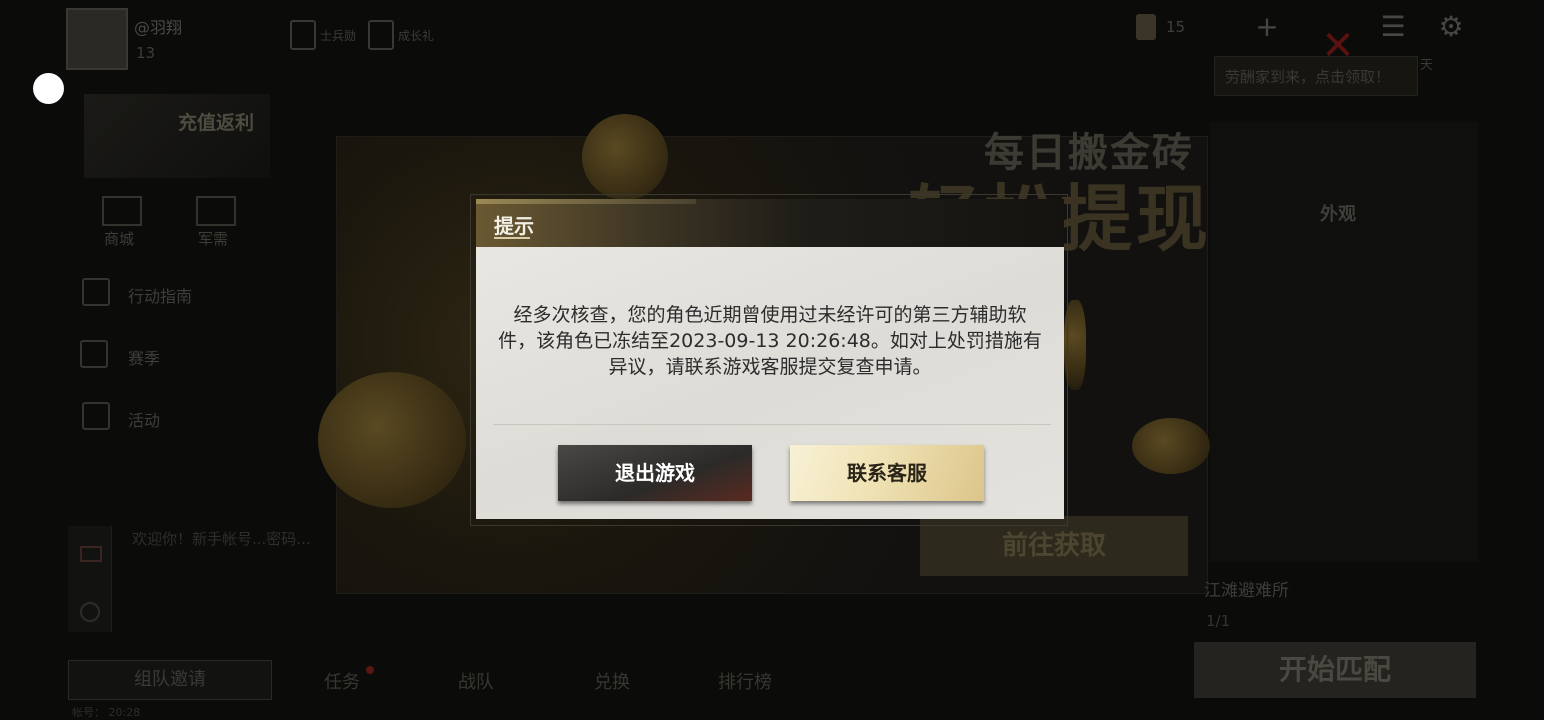 The height and width of the screenshot is (720, 1544). I want to click on badge-icon, so click(303, 35).